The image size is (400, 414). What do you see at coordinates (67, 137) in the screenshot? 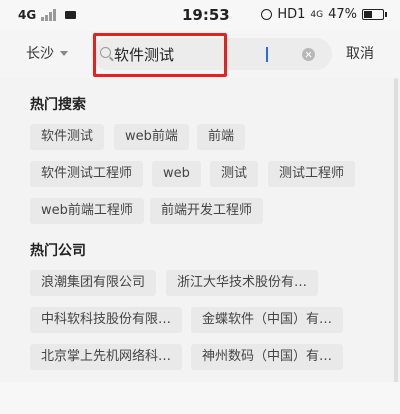
I see `hot-search-tag: 软件测试` at bounding box center [67, 137].